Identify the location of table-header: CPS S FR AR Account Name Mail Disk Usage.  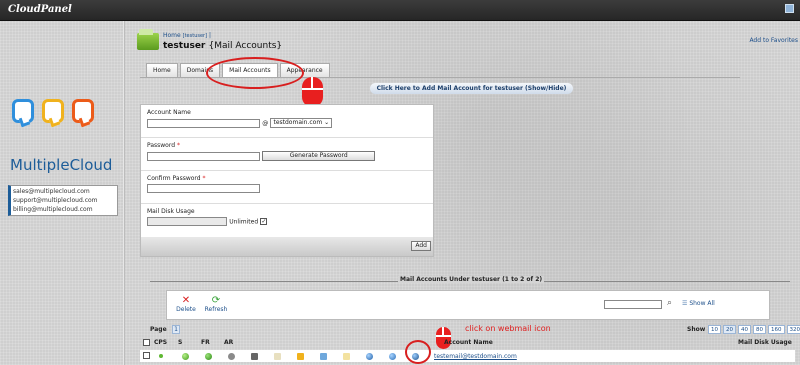
(467, 342).